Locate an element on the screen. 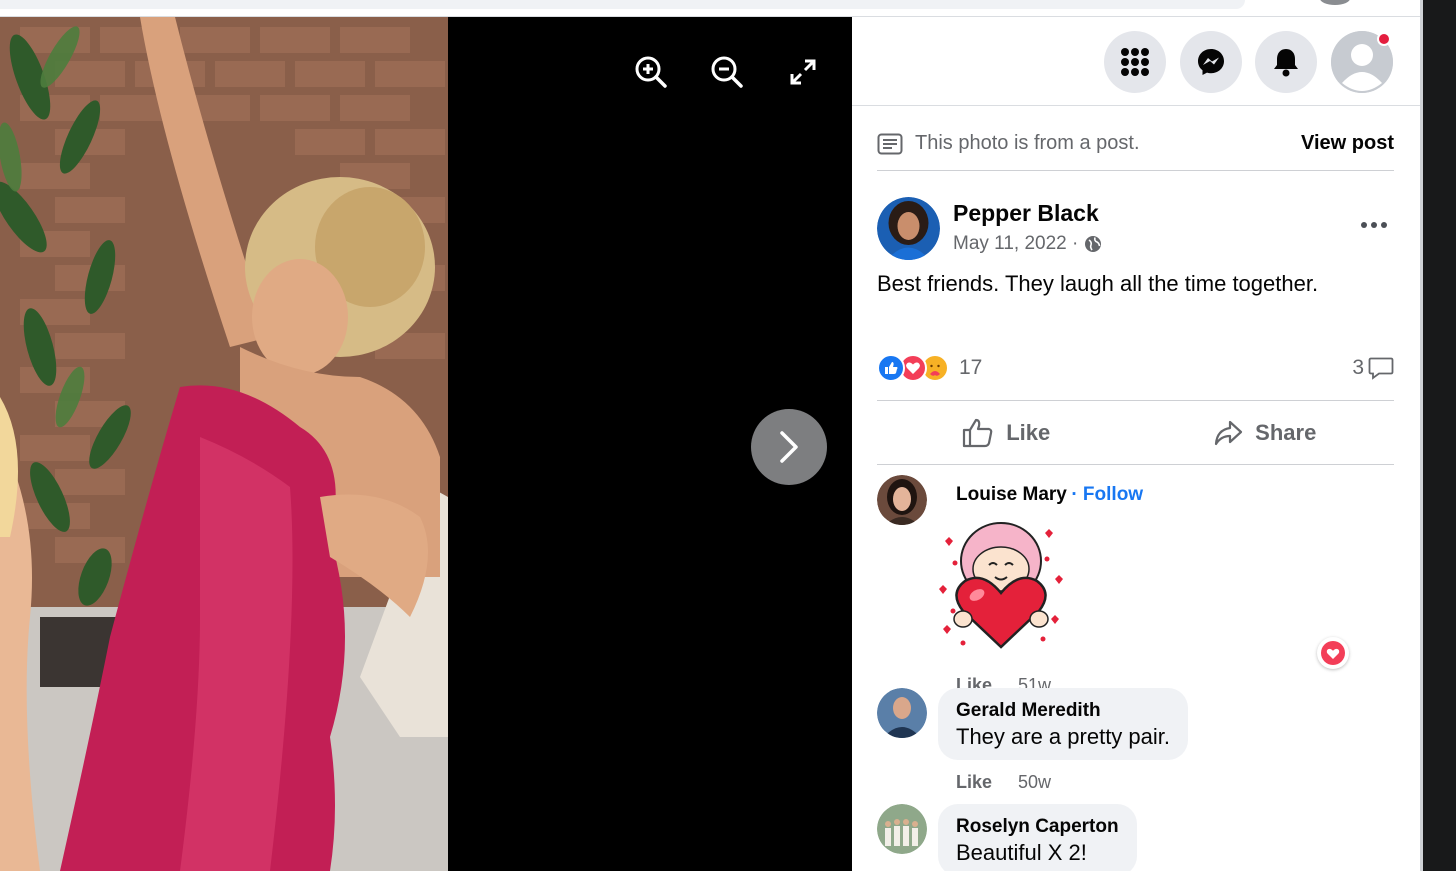 This screenshot has width=1456, height=871. commenter-name: Louise Mary is located at coordinates (1011, 494).